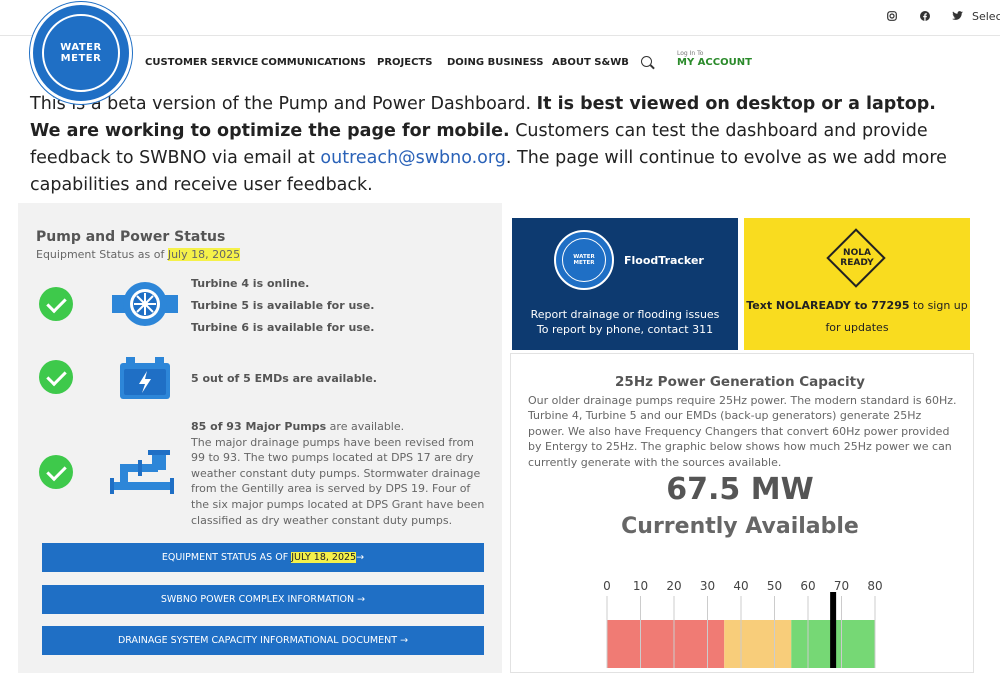 The image size is (1000, 673). I want to click on gauge-tick-label-40: 40, so click(740, 586).